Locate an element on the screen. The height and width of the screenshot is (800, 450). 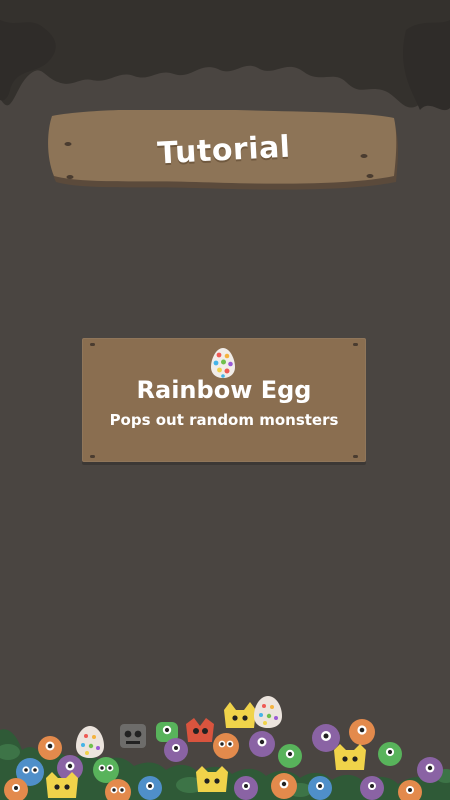
monster-orange-mid is located at coordinates (226, 746).